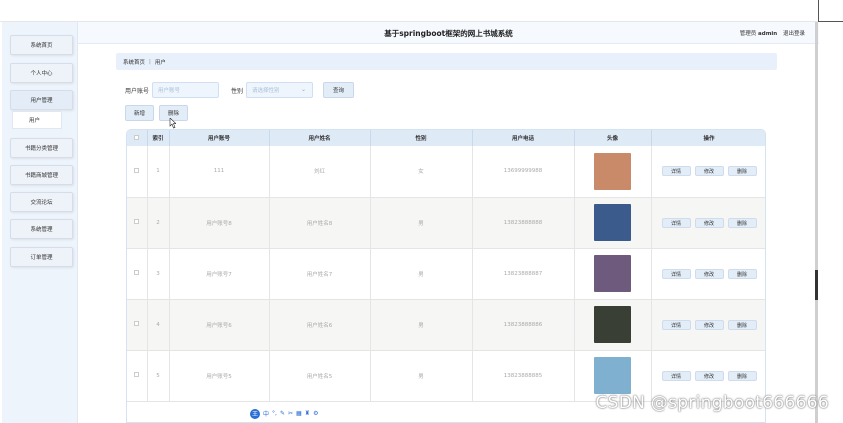  What do you see at coordinates (446, 325) in the screenshot?
I see `table-row: 4 用户账号6 用户姓名6 男 13823888886 详情 修改 删除` at bounding box center [446, 325].